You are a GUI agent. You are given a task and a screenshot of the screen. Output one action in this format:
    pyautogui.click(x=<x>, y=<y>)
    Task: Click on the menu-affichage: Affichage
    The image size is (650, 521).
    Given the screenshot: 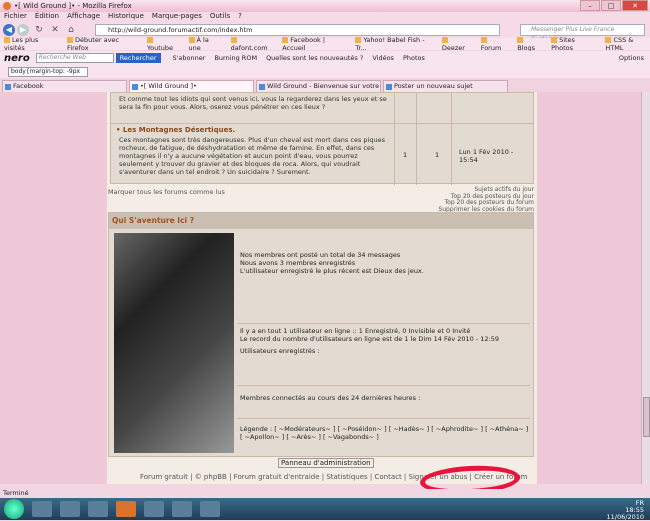 What is the action you would take?
    pyautogui.click(x=83, y=17)
    